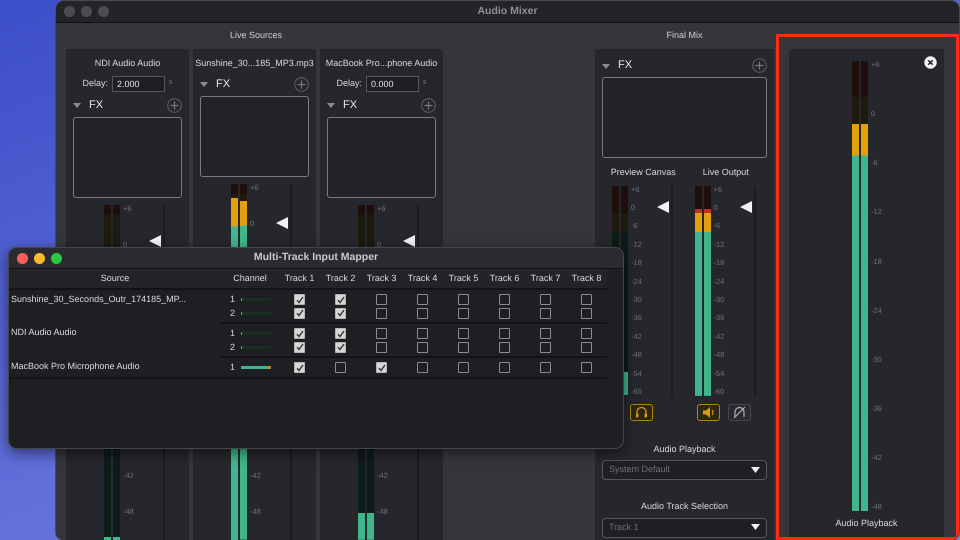  I want to click on speaker-toggle, so click(708, 412).